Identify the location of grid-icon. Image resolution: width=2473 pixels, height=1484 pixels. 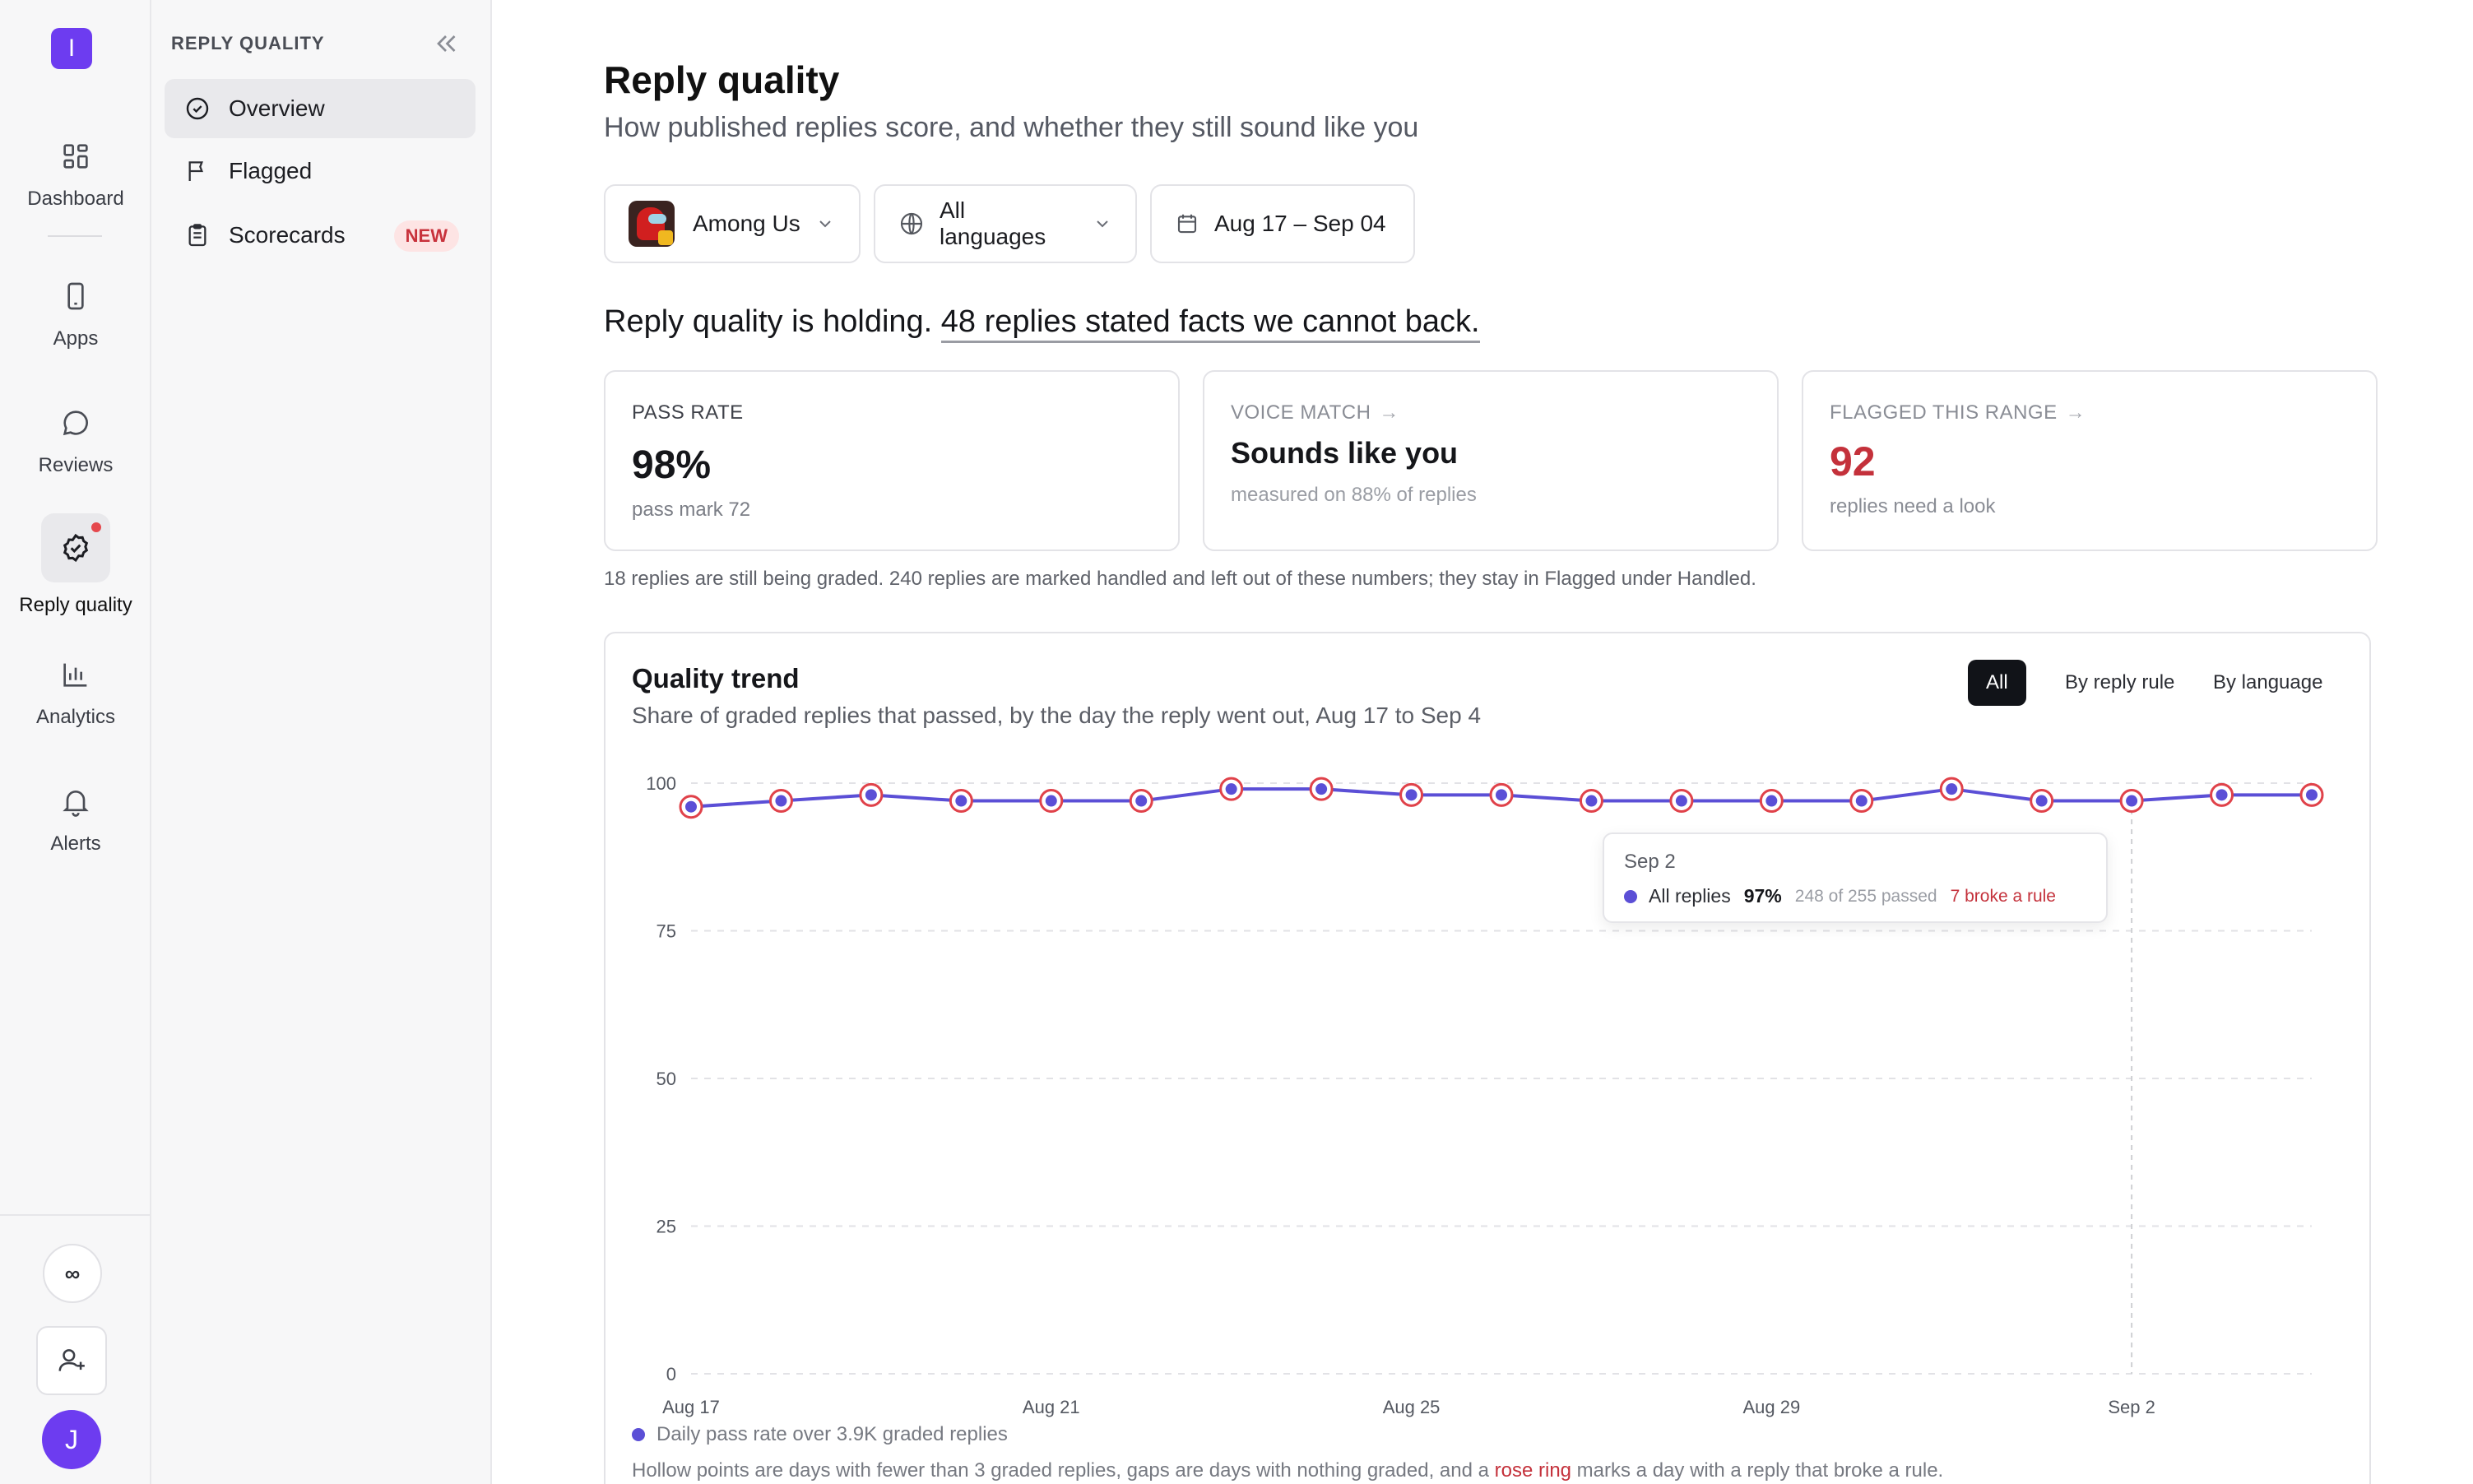
(75, 156).